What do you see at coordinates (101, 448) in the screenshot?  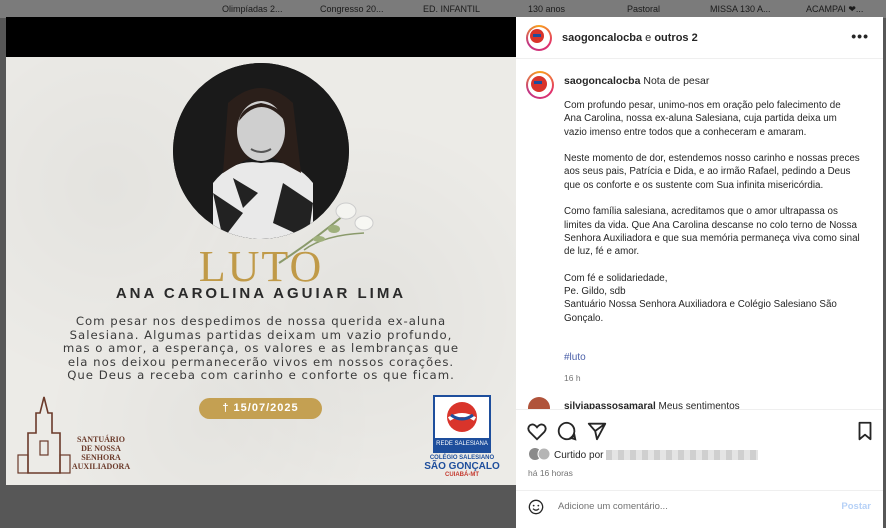 I see `santuario-line: DE NOSSA` at bounding box center [101, 448].